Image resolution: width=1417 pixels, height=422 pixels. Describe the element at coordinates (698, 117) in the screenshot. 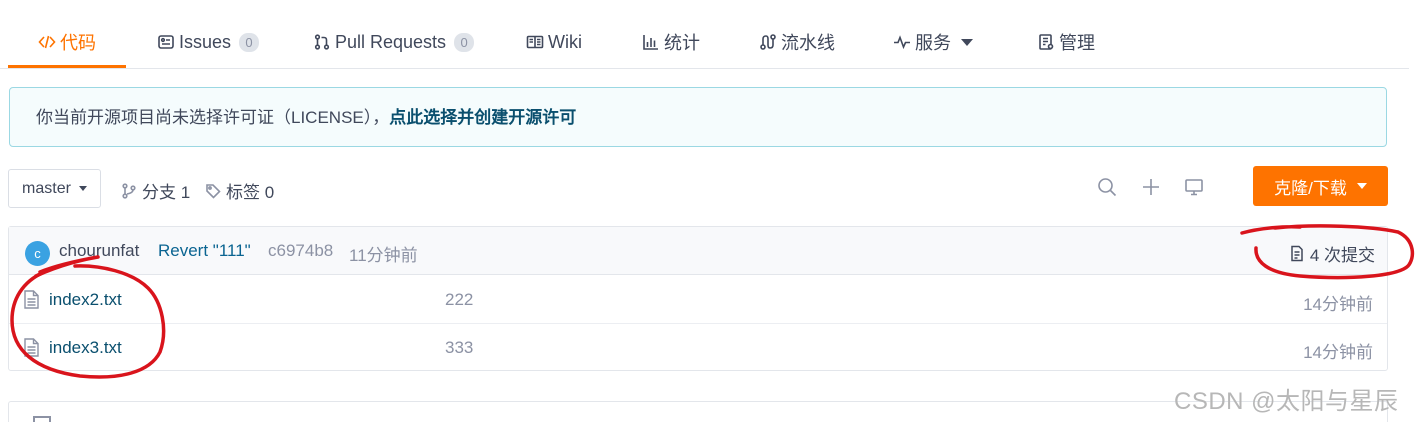

I see `license-notice: 你当前开源项目尚未选择许可证（LICENSE），点此选择并创建开源许可` at that location.